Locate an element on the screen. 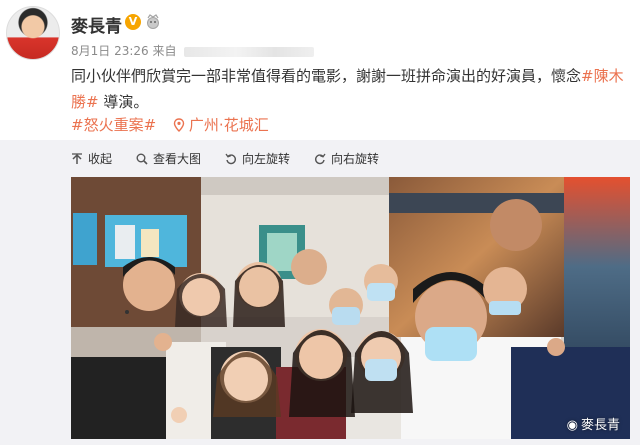  post-meta: 8月1日 23:26 来自 is located at coordinates (193, 50).